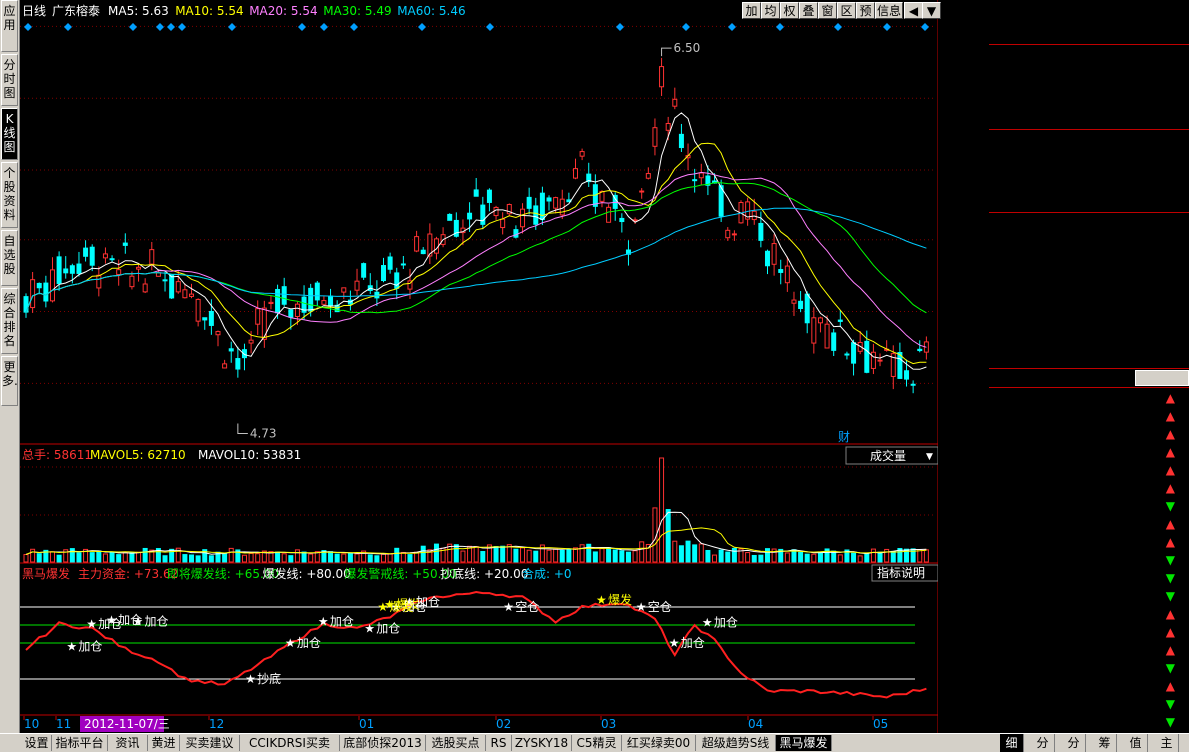 The width and height of the screenshot is (1189, 752). I want to click on bottom-tab-13: 黑马爆发, so click(804, 743).